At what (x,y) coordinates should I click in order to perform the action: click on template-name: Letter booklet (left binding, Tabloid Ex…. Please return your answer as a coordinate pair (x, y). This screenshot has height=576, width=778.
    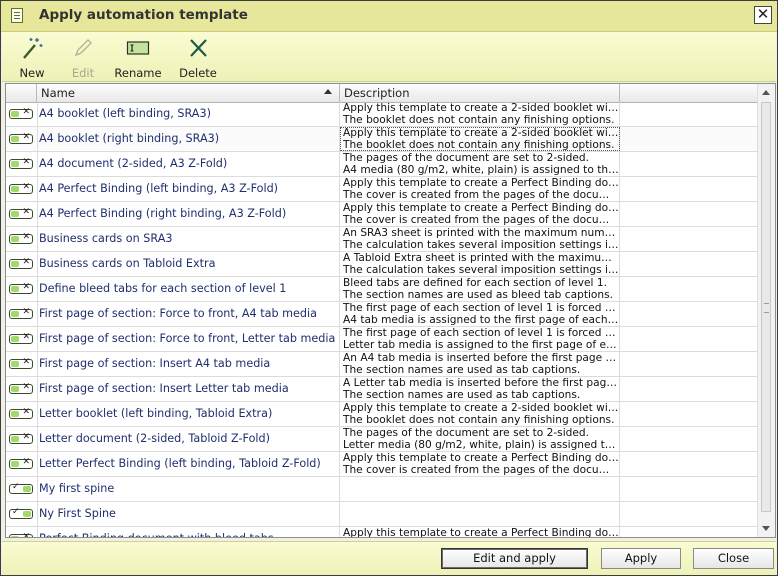
    Looking at the image, I should click on (188, 414).